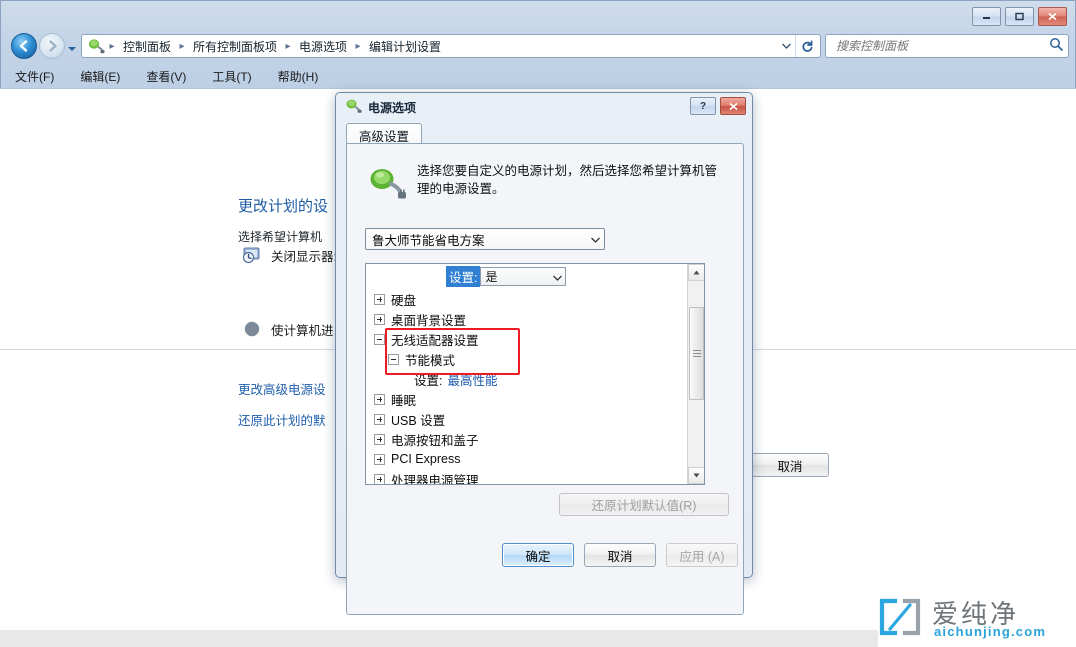 This screenshot has height=647, width=1076. I want to click on inline-setting-editor: 设置: 是, so click(506, 276).